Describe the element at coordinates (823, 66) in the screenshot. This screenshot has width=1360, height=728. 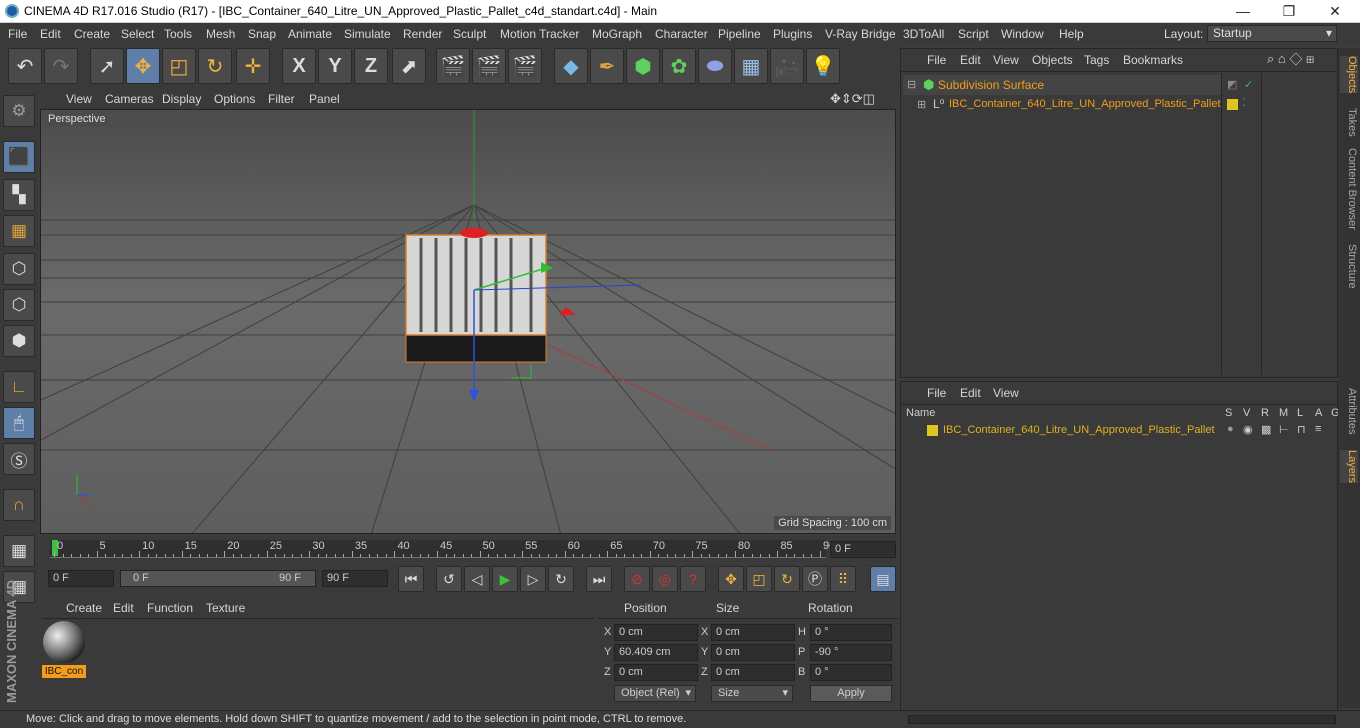
I see `light-button: 💡` at that location.